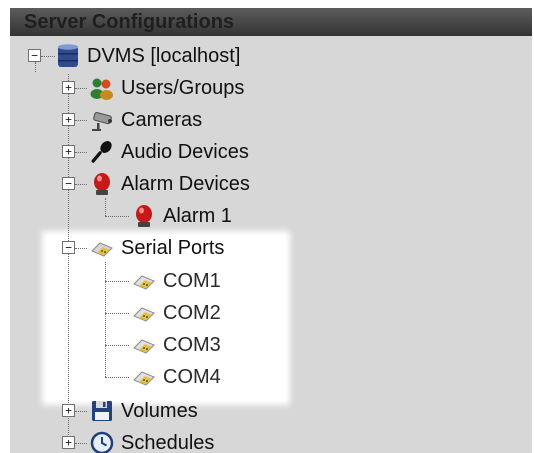  What do you see at coordinates (192, 376) in the screenshot?
I see `tree-node-label: COM4` at bounding box center [192, 376].